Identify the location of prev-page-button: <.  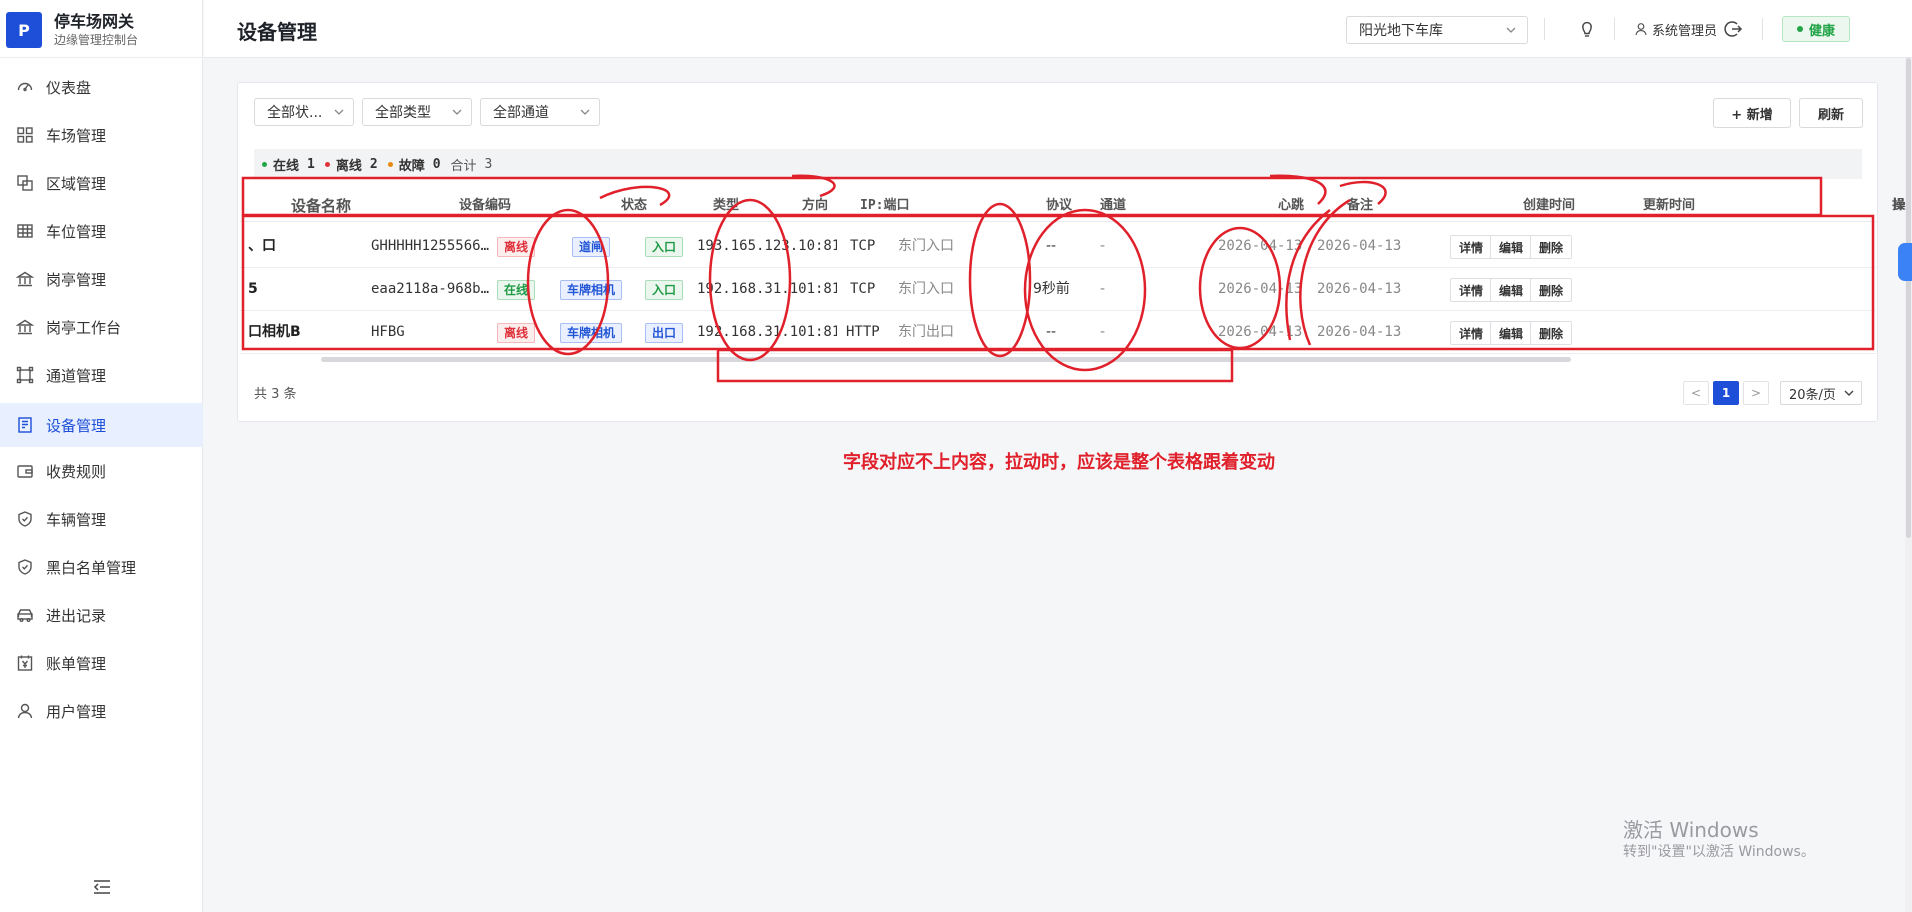
(1696, 393).